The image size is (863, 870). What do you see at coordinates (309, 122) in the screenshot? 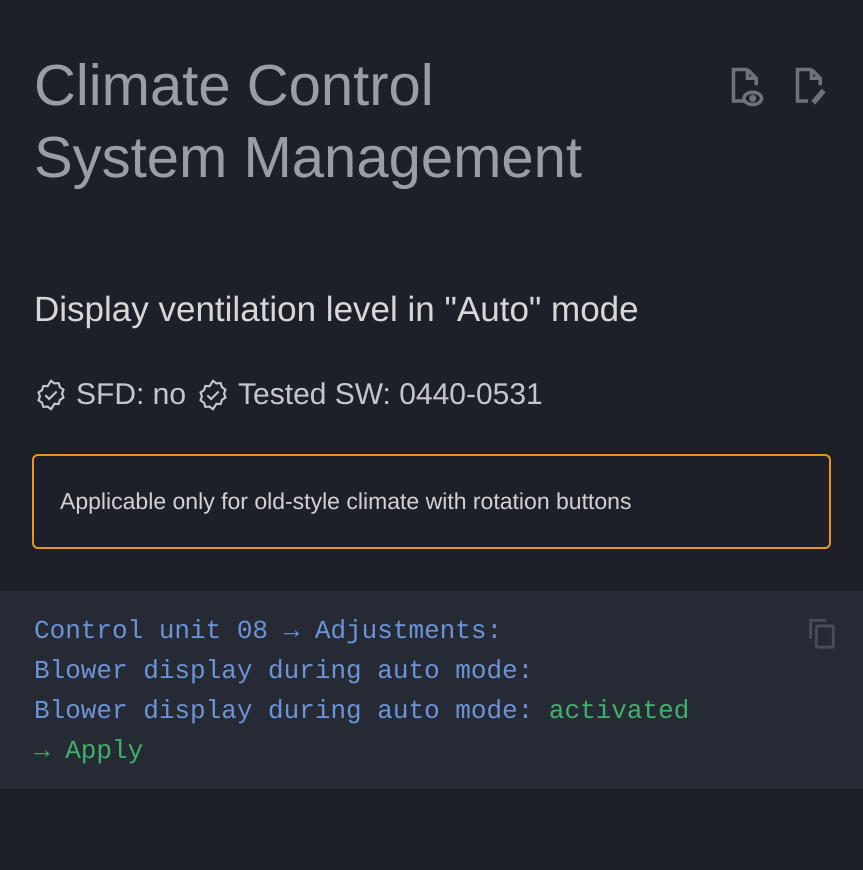
I see `page-title: Climate Control System Management` at bounding box center [309, 122].